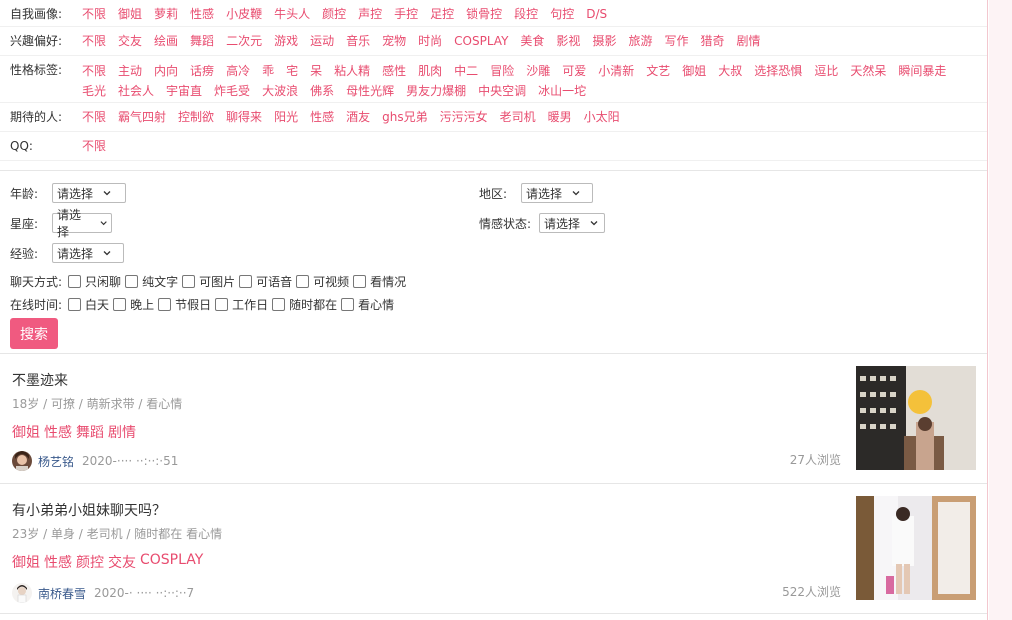 This screenshot has width=1012, height=620. I want to click on checkbox-label: 白天, so click(97, 304).